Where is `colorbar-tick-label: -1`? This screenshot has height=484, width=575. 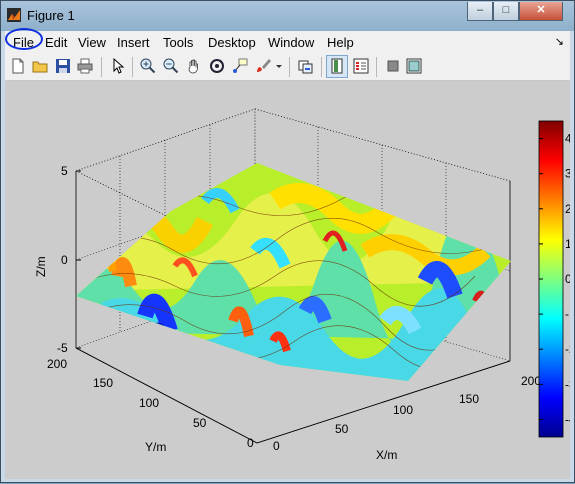
colorbar-tick-label: -1 is located at coordinates (567, 314).